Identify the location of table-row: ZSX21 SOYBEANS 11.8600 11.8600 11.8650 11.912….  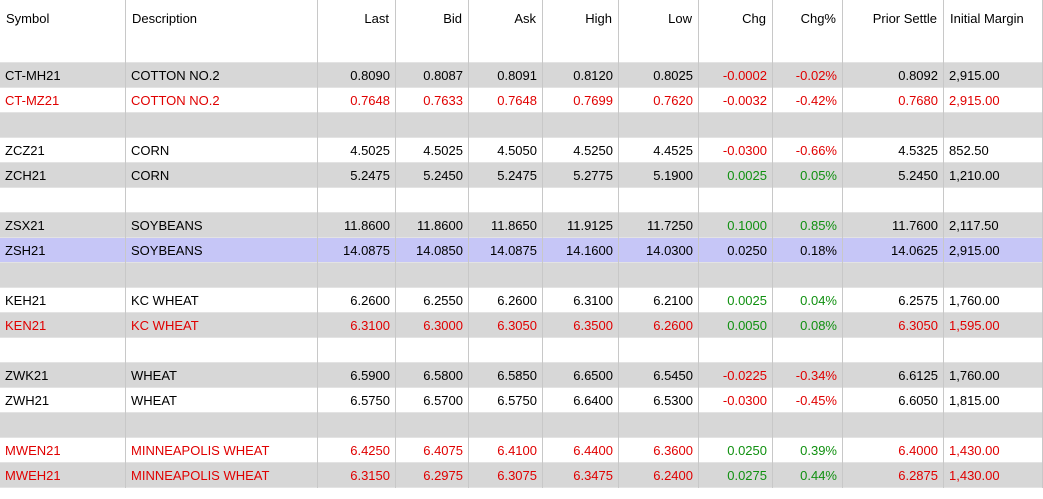
(521, 225).